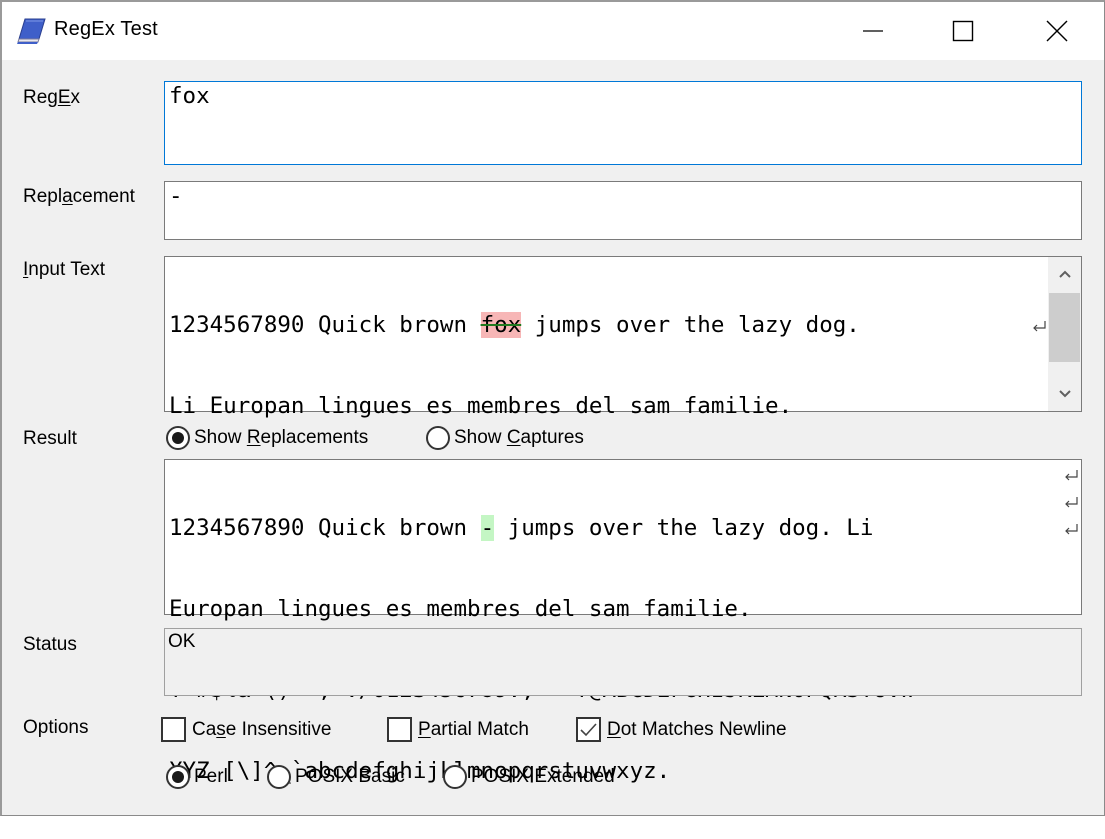 This screenshot has width=1105, height=839. What do you see at coordinates (64, 269) in the screenshot?
I see `input-text-label: Input Text` at bounding box center [64, 269].